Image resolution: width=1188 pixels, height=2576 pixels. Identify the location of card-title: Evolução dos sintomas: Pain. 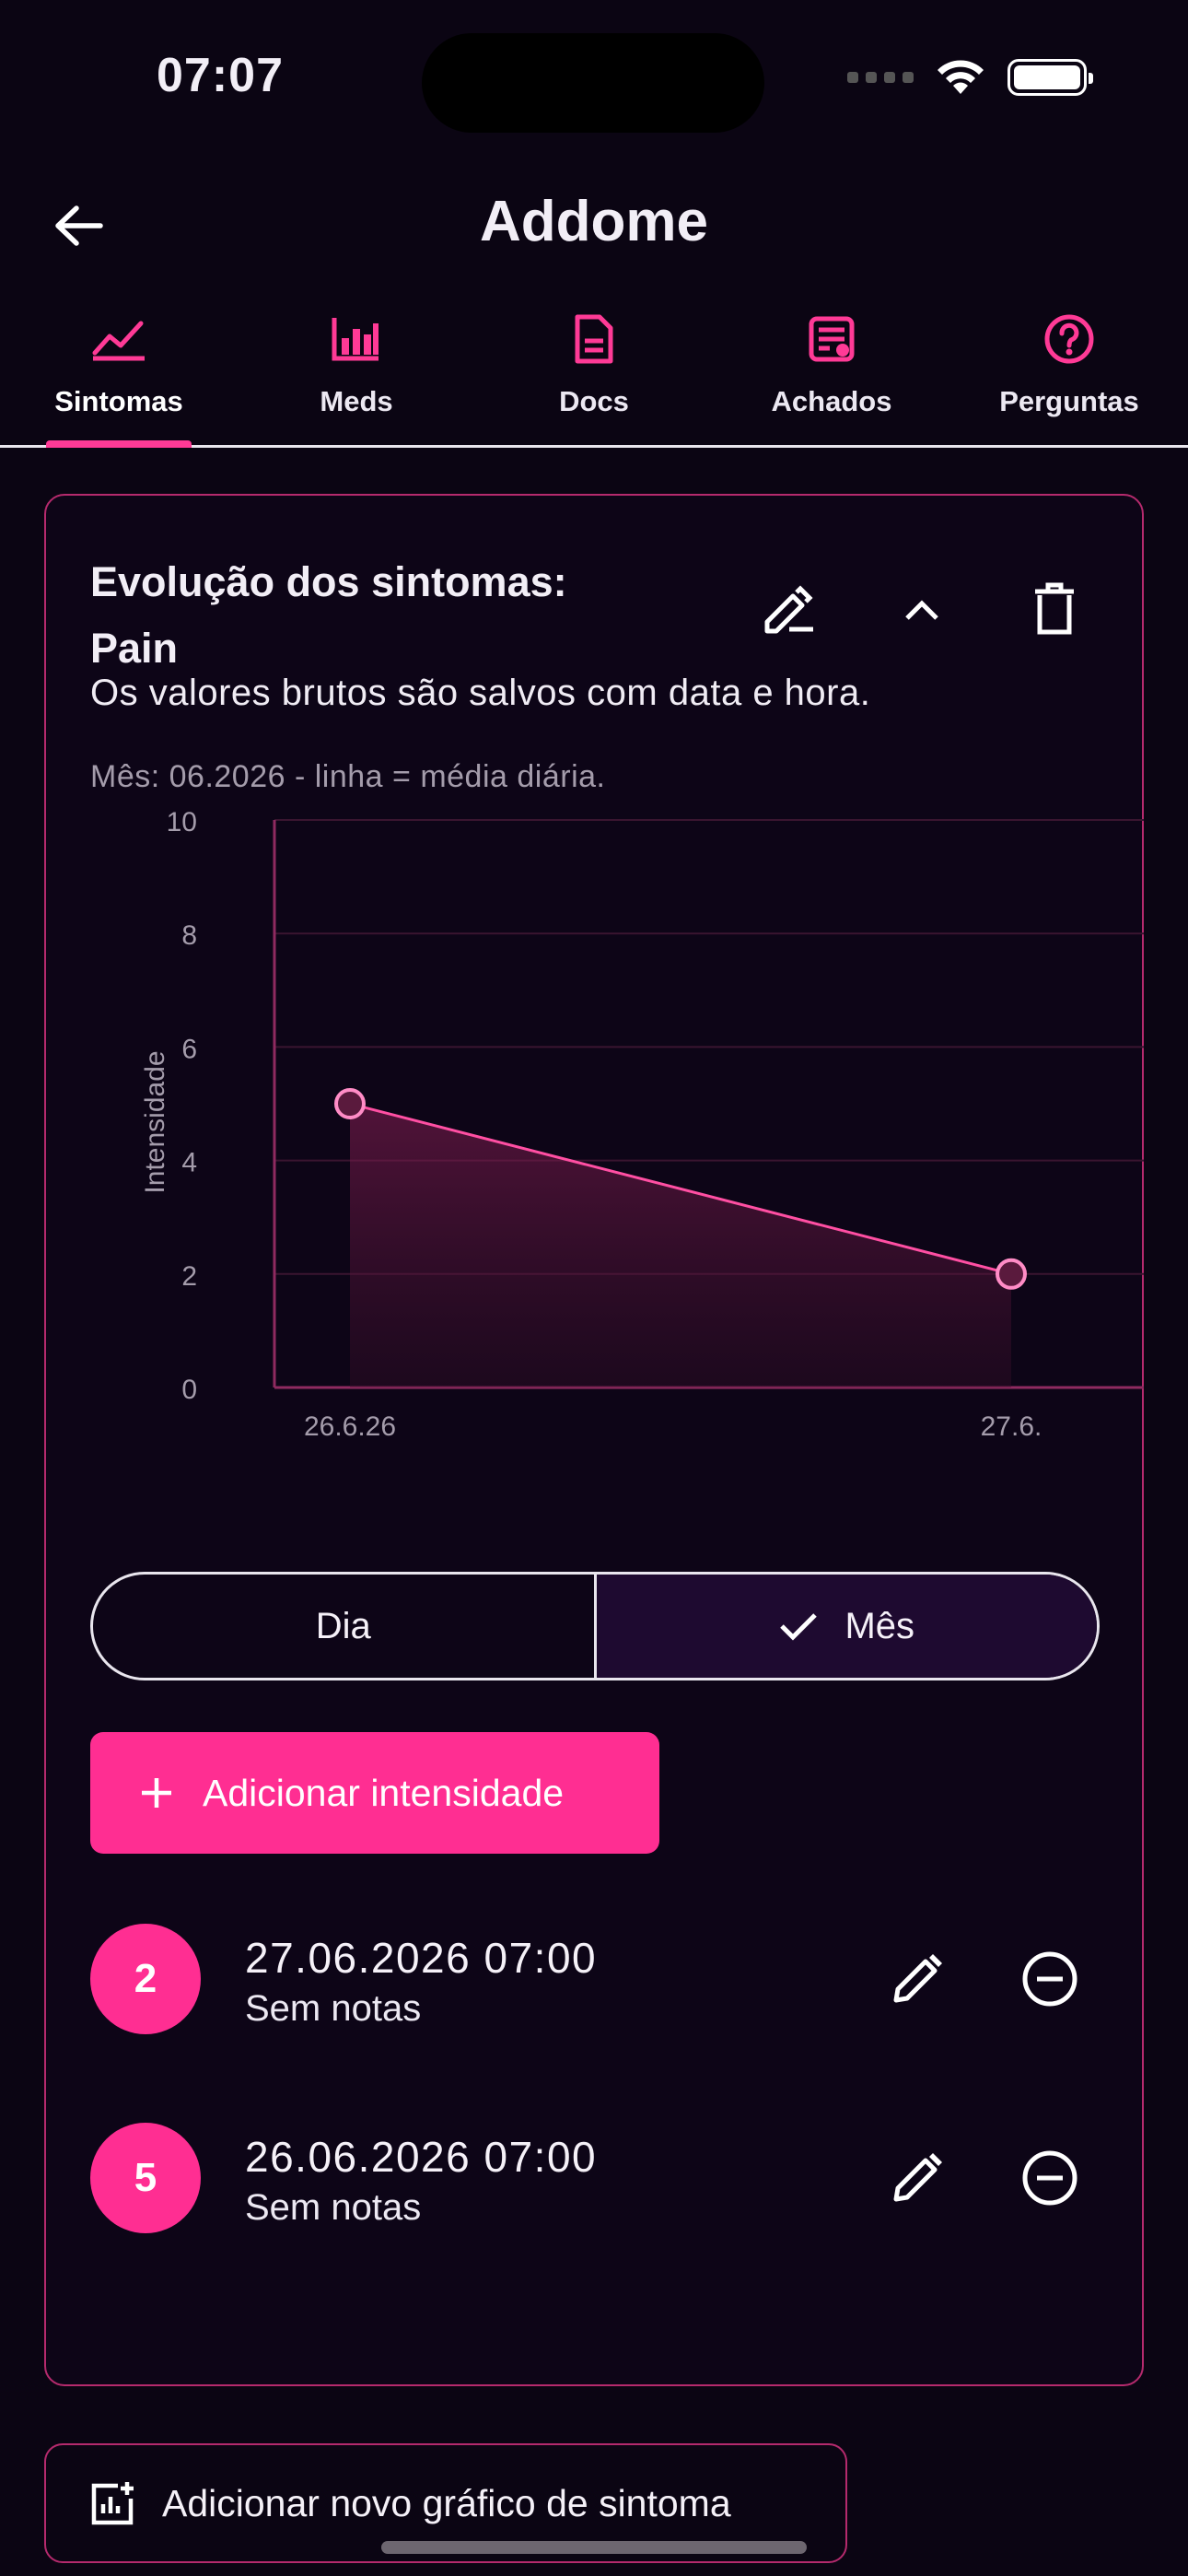
(328, 615).